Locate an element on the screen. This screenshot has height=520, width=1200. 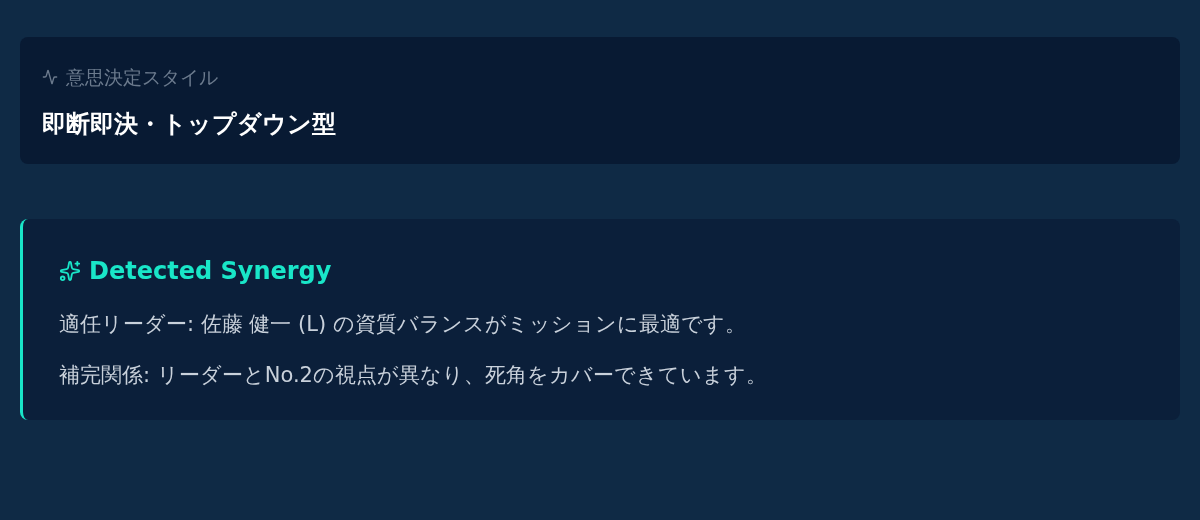
synergy-title: Detected Synergy is located at coordinates (210, 271).